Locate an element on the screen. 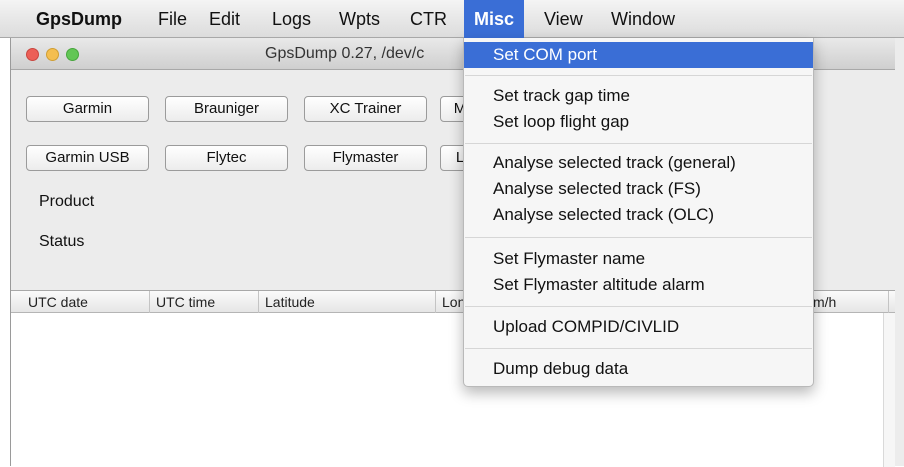 The image size is (904, 467). menu-app-gpsdump: GpsDump is located at coordinates (79, 19).